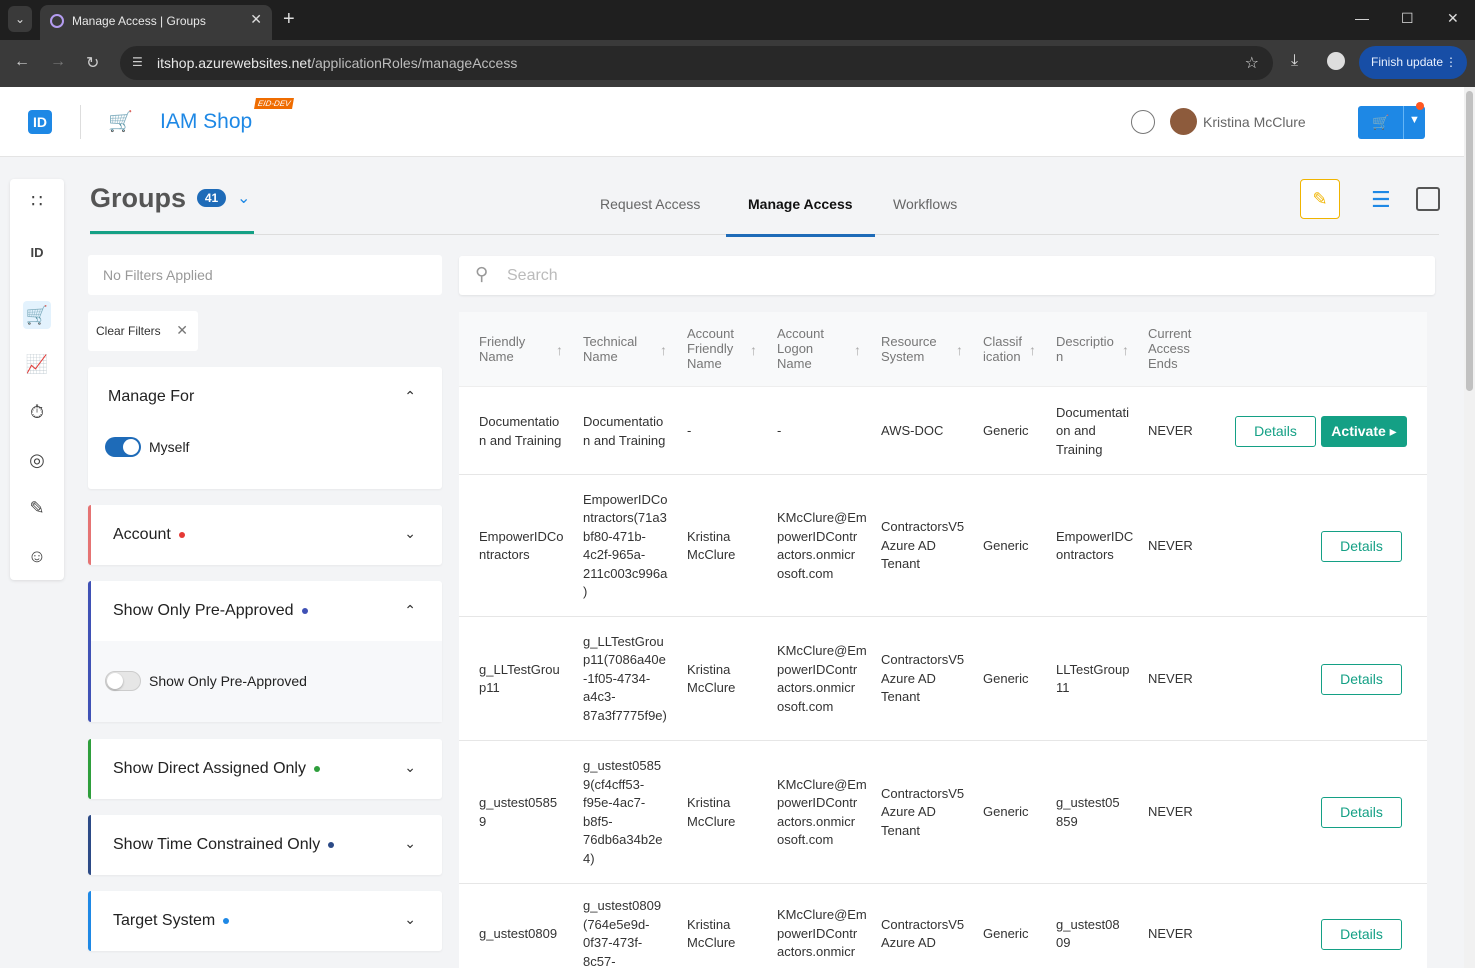 The width and height of the screenshot is (1475, 968). I want to click on id-card-icon: ID, so click(37, 253).